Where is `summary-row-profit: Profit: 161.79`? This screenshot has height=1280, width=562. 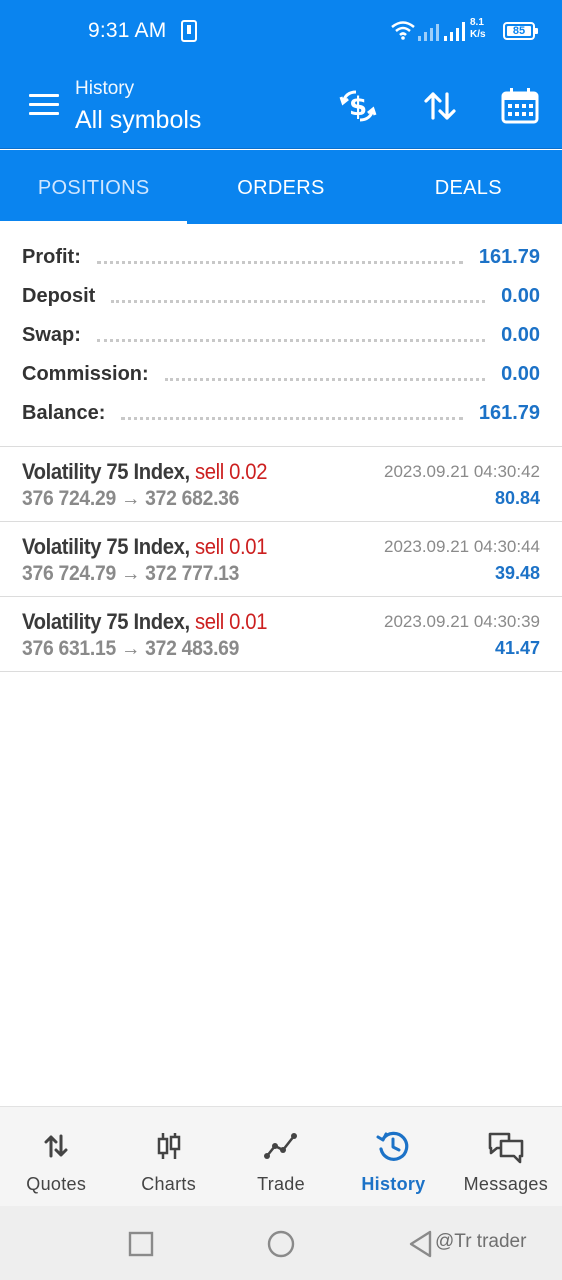 summary-row-profit: Profit: 161.79 is located at coordinates (281, 257).